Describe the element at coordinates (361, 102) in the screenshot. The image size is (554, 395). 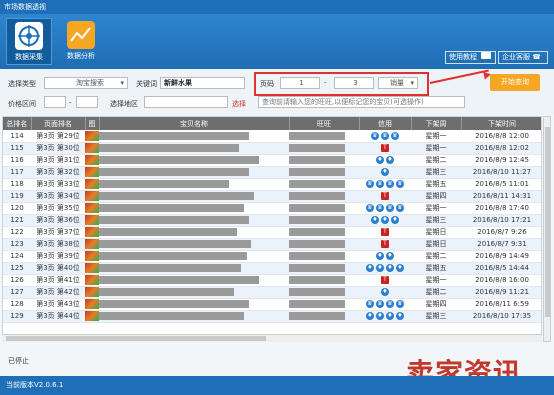
I see `shop-name-input: 查询前请输入您的旺旺,以便标记您的宝贝(可选操作)` at that location.